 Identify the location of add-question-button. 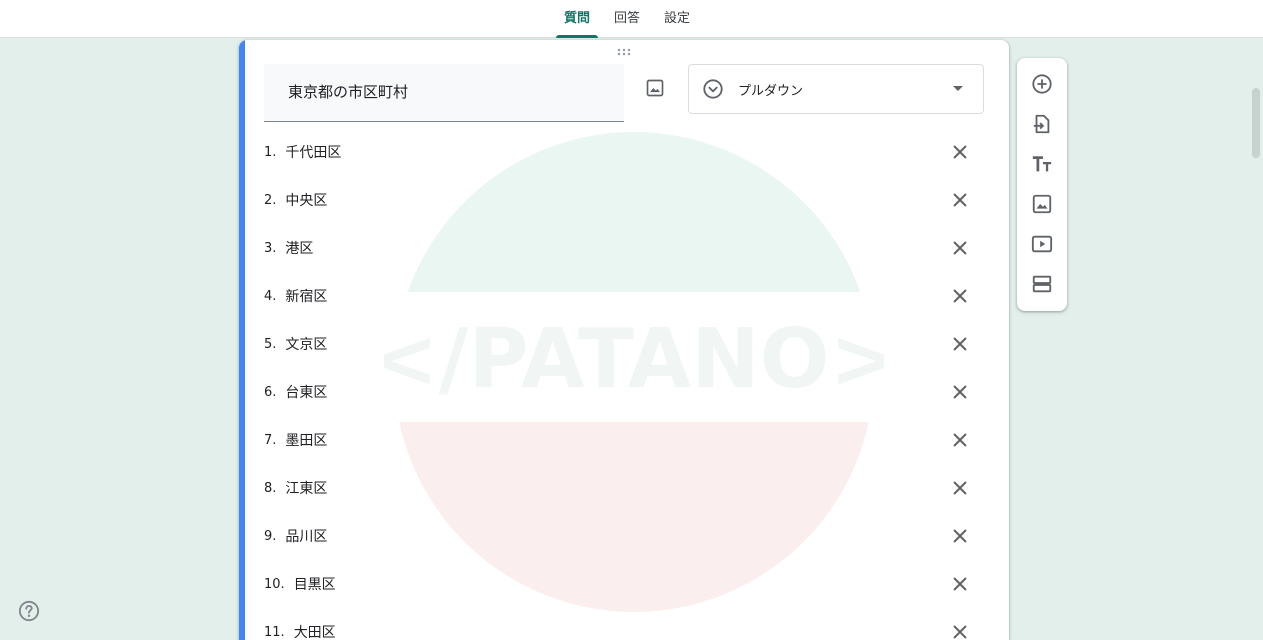
(1042, 84).